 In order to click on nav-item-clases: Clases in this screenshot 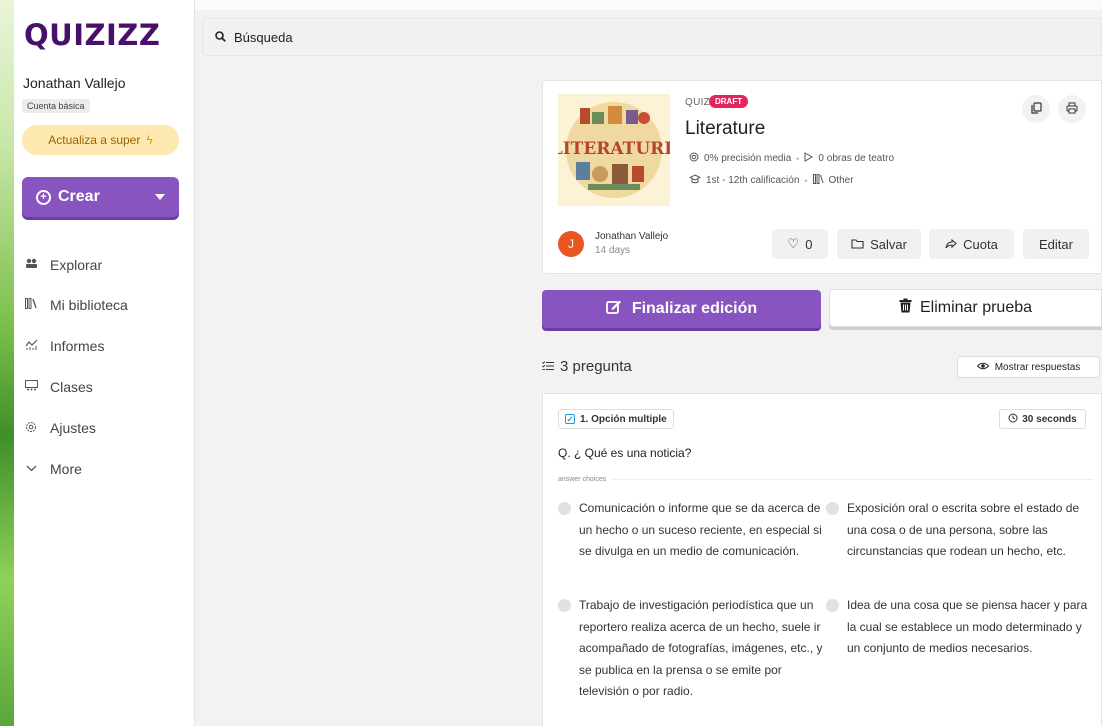, I will do `click(58, 387)`.